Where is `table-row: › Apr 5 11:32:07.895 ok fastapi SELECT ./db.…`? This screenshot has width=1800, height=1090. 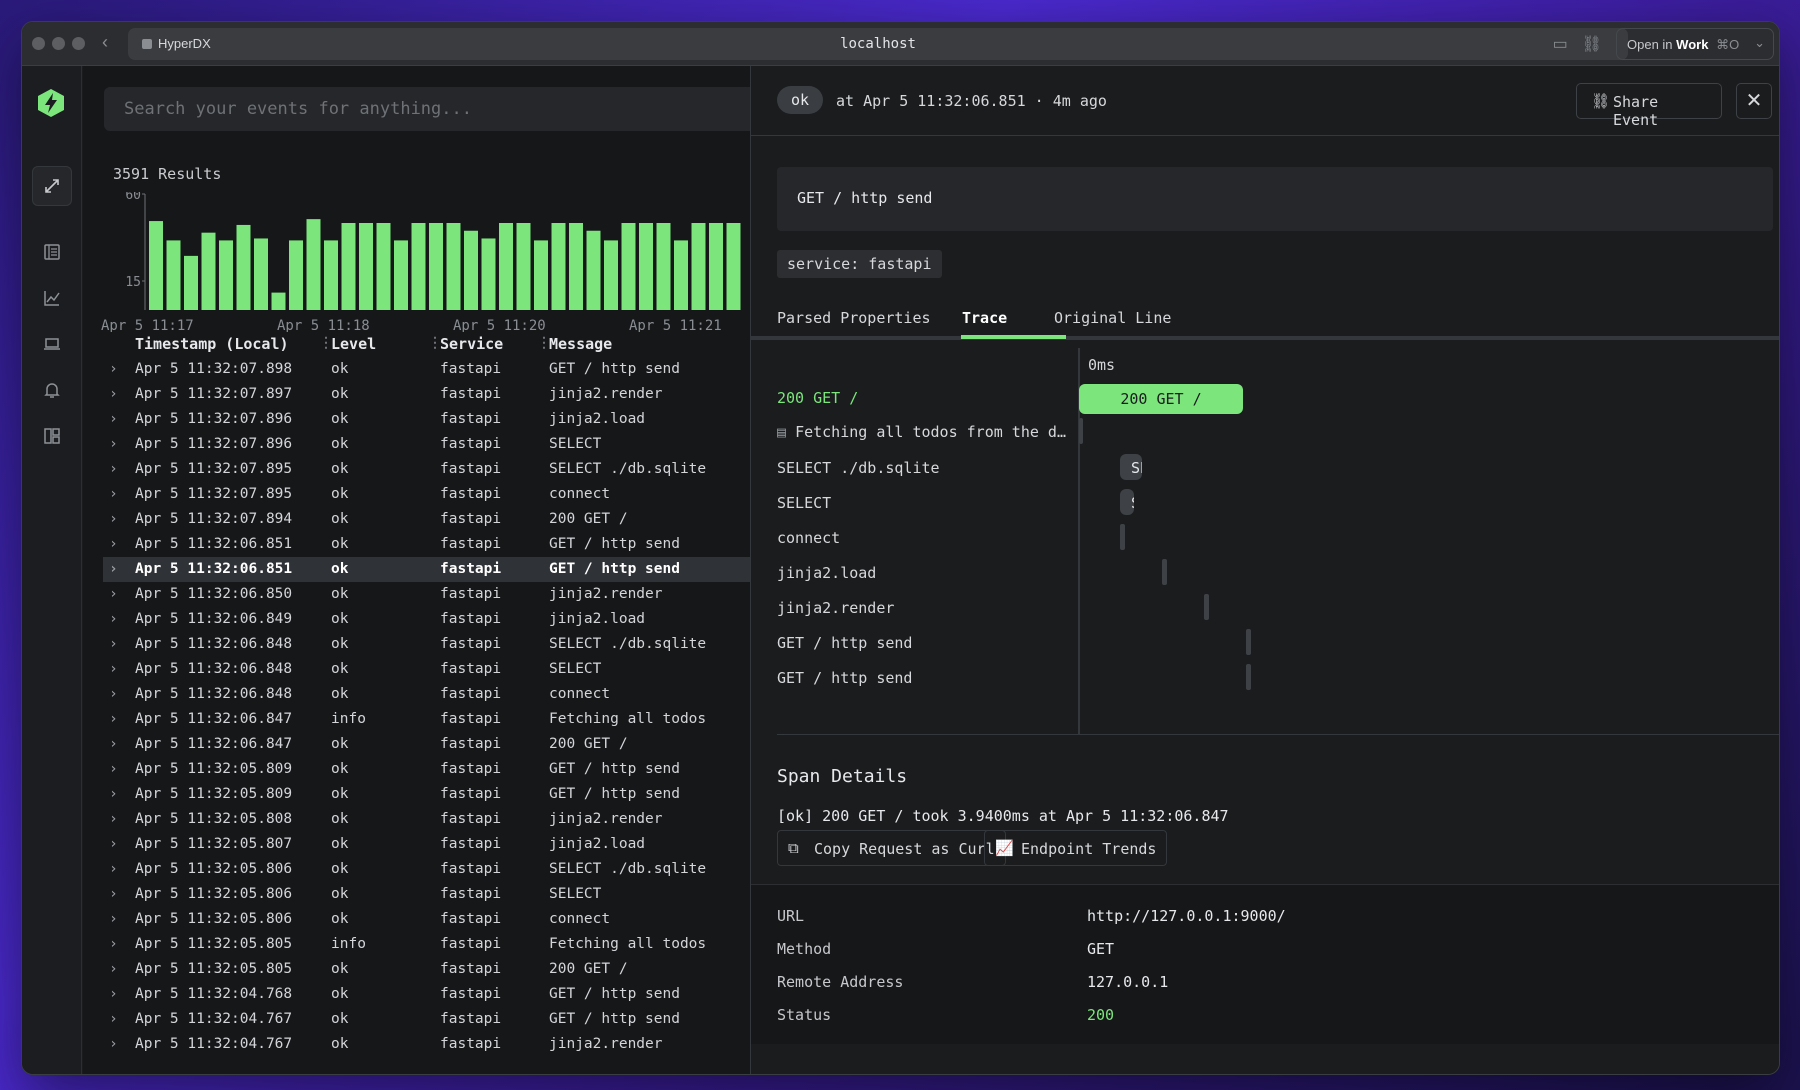
table-row: › Apr 5 11:32:07.895 ok fastapi SELECT ./db.… is located at coordinates (453, 469).